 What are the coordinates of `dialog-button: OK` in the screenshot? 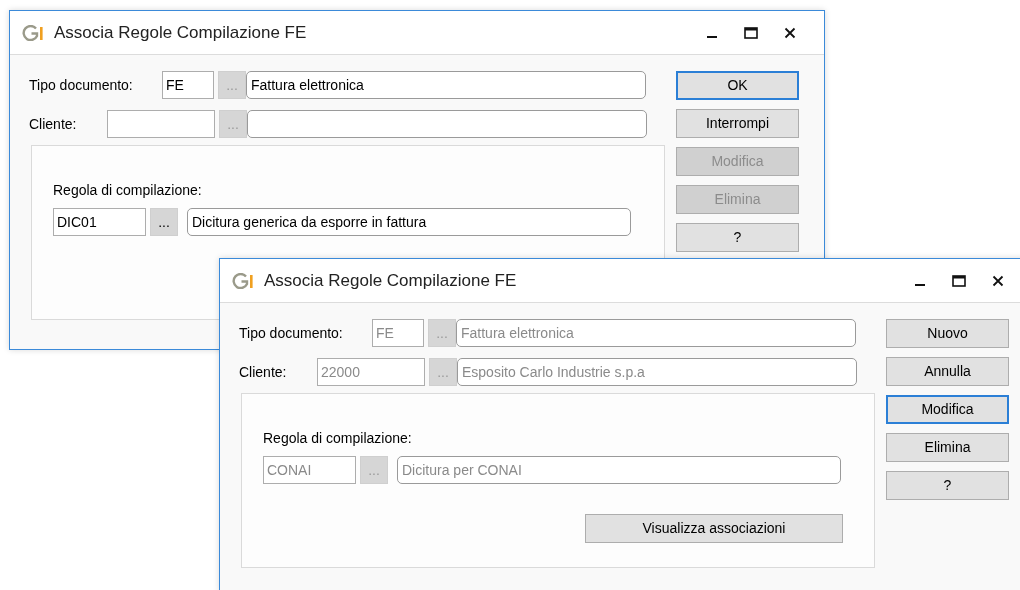 It's located at (737, 85).